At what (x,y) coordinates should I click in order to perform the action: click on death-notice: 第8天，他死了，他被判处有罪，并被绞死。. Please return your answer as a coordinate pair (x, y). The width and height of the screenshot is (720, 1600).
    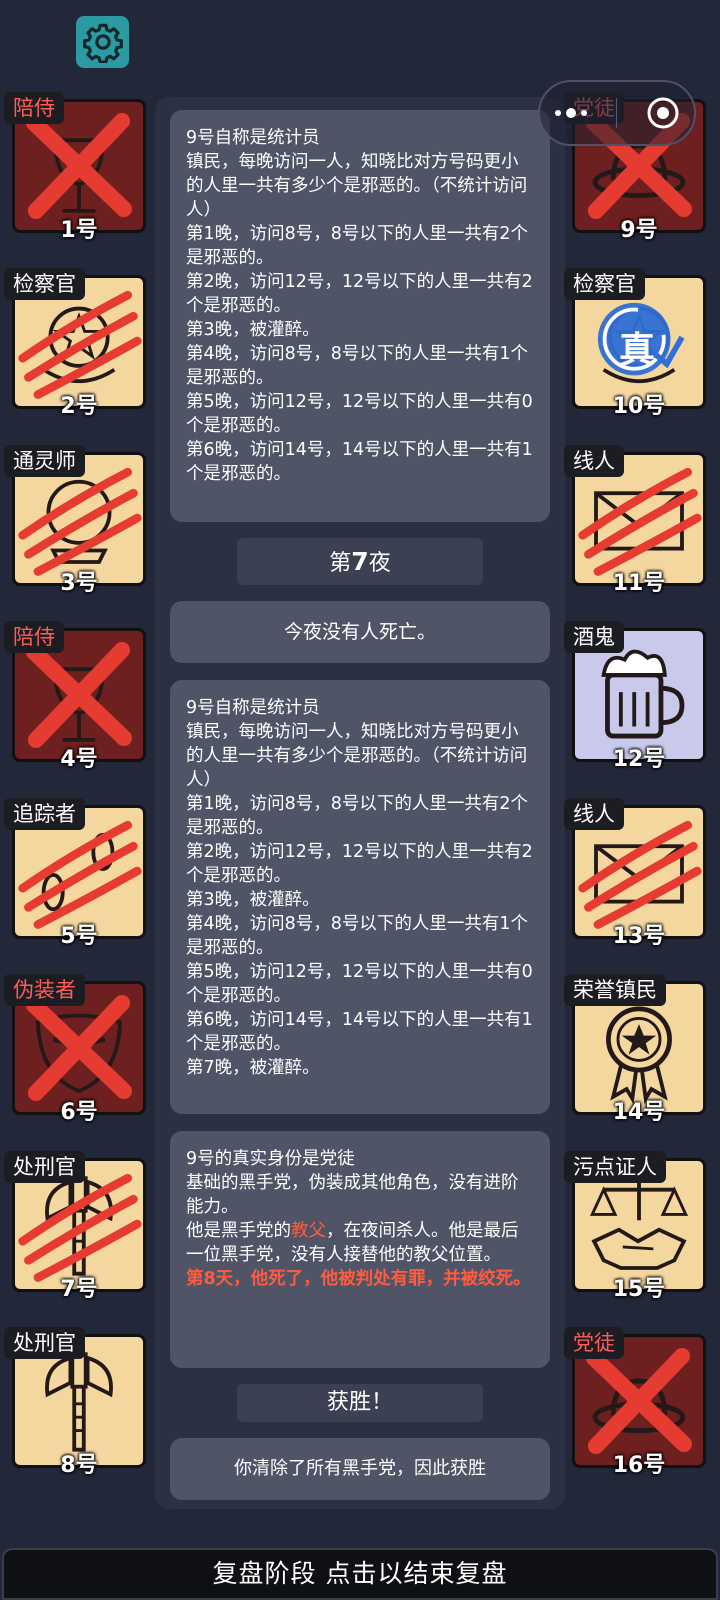
    Looking at the image, I should click on (358, 1279).